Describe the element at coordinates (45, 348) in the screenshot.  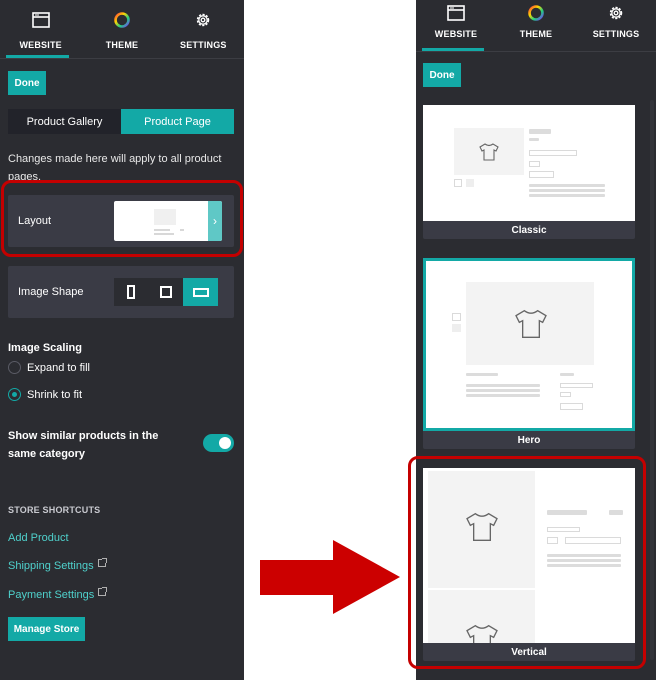
I see `image-scaling-title: Image Scaling` at that location.